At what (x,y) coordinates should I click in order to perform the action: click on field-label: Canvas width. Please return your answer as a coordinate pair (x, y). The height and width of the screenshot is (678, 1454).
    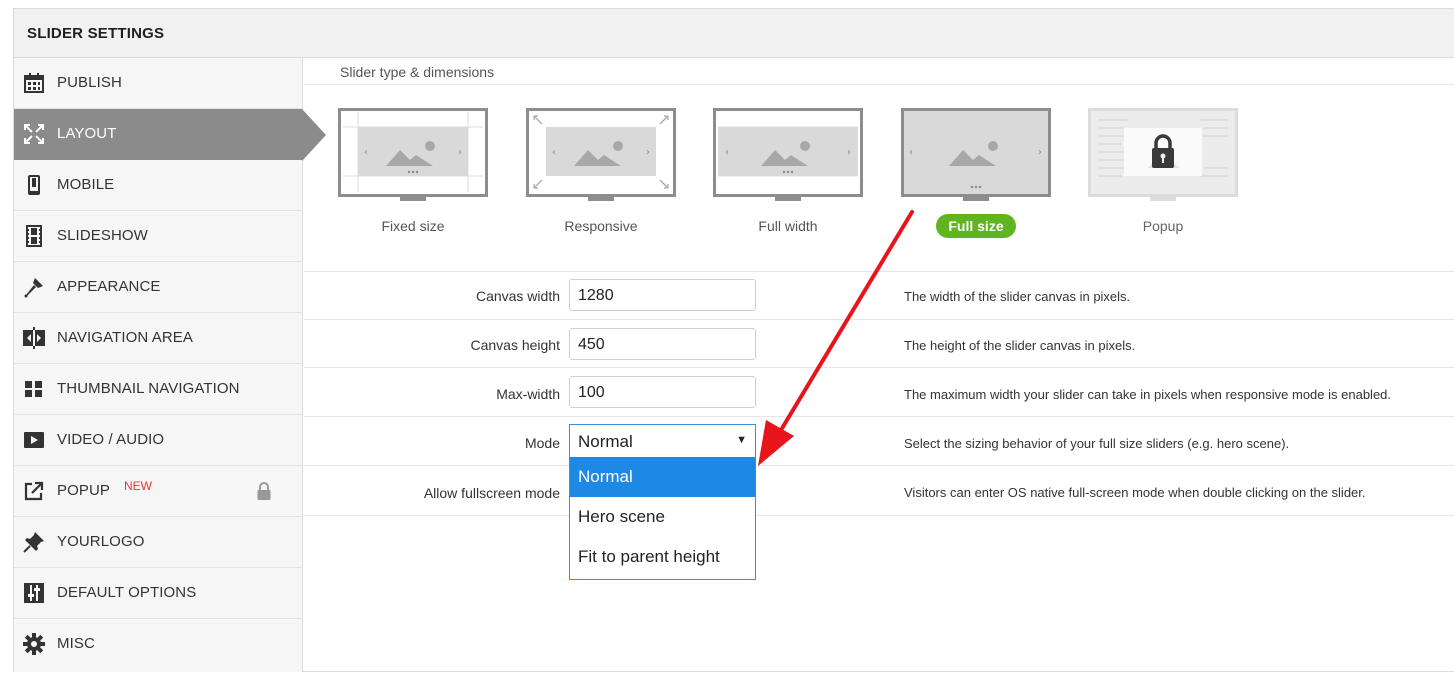
    Looking at the image, I should click on (517, 296).